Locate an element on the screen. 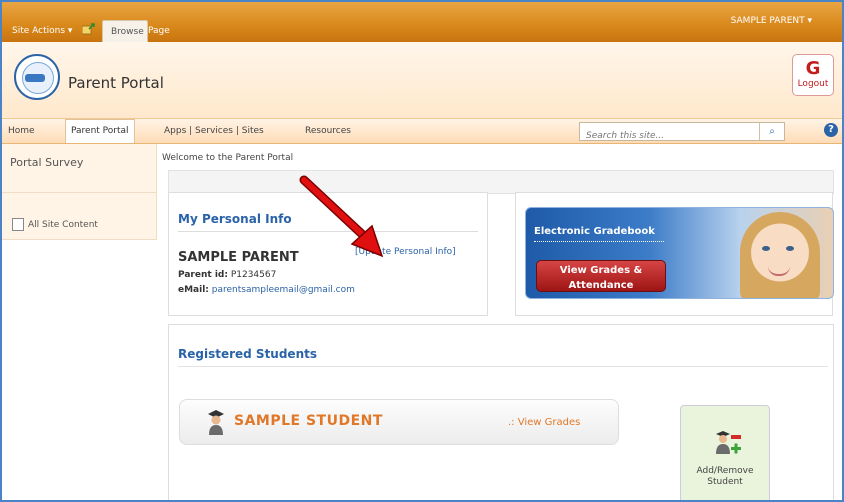 This screenshot has height=502, width=844. parent-id-label: Parent id: is located at coordinates (203, 275).